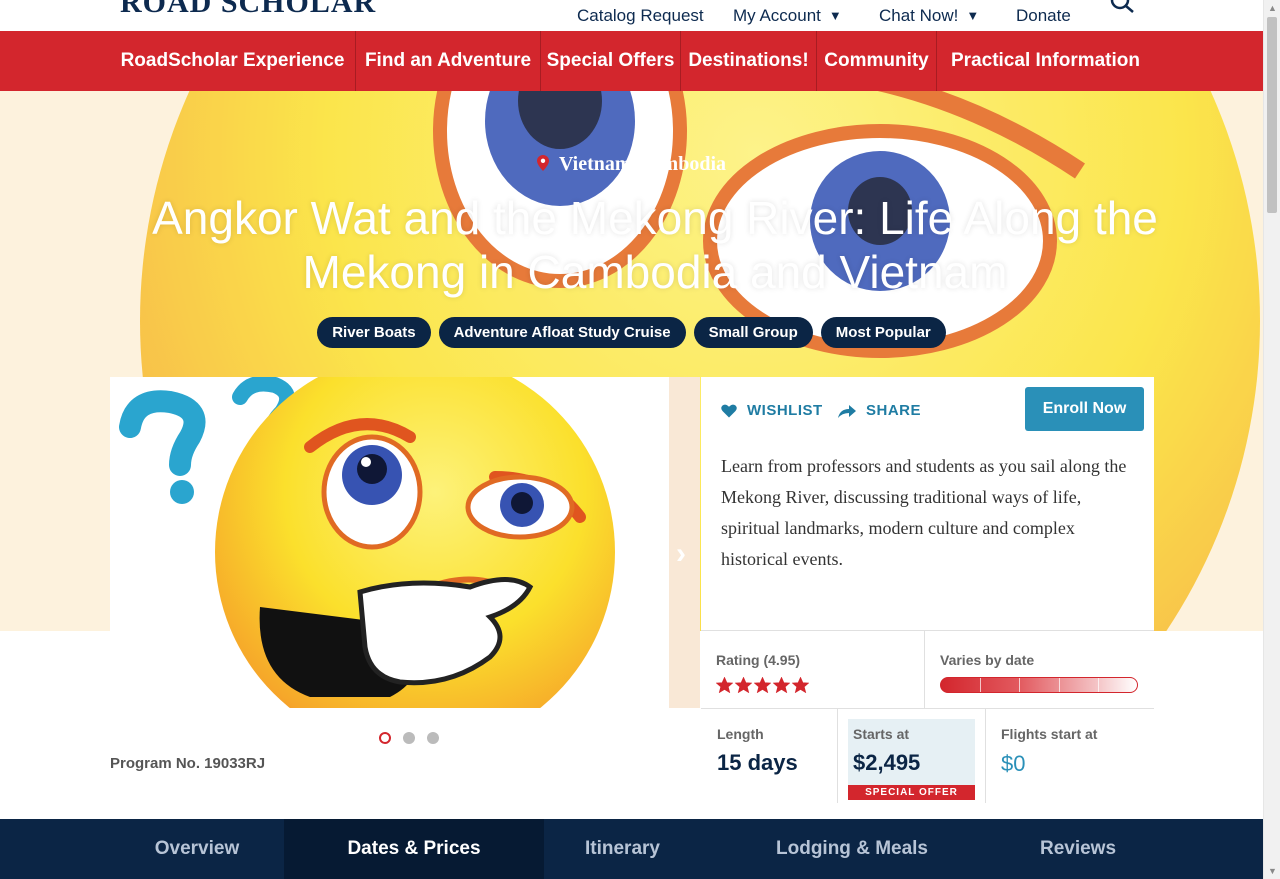  What do you see at coordinates (248, 9) in the screenshot?
I see `site-logo: ROAD SCHOLAR` at bounding box center [248, 9].